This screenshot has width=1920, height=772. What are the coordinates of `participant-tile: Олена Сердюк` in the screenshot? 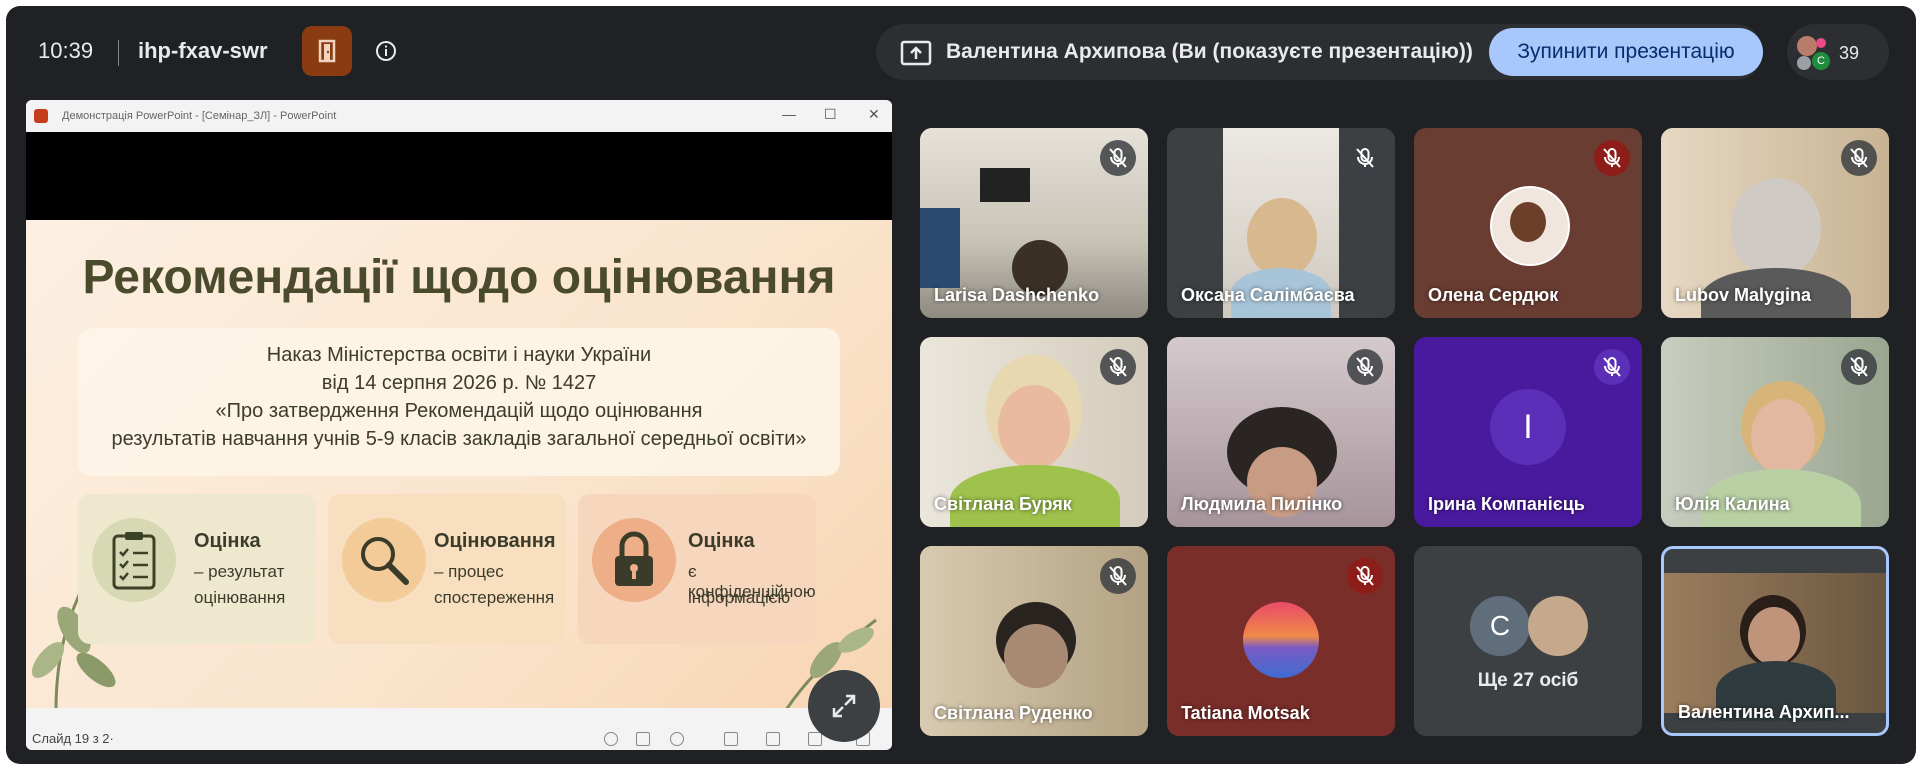 It's located at (1528, 223).